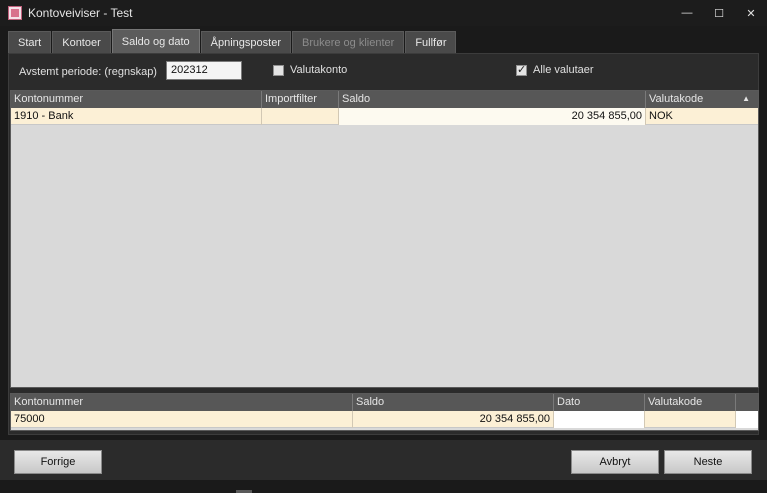  I want to click on tab-fullfor: Fullfør, so click(431, 42).